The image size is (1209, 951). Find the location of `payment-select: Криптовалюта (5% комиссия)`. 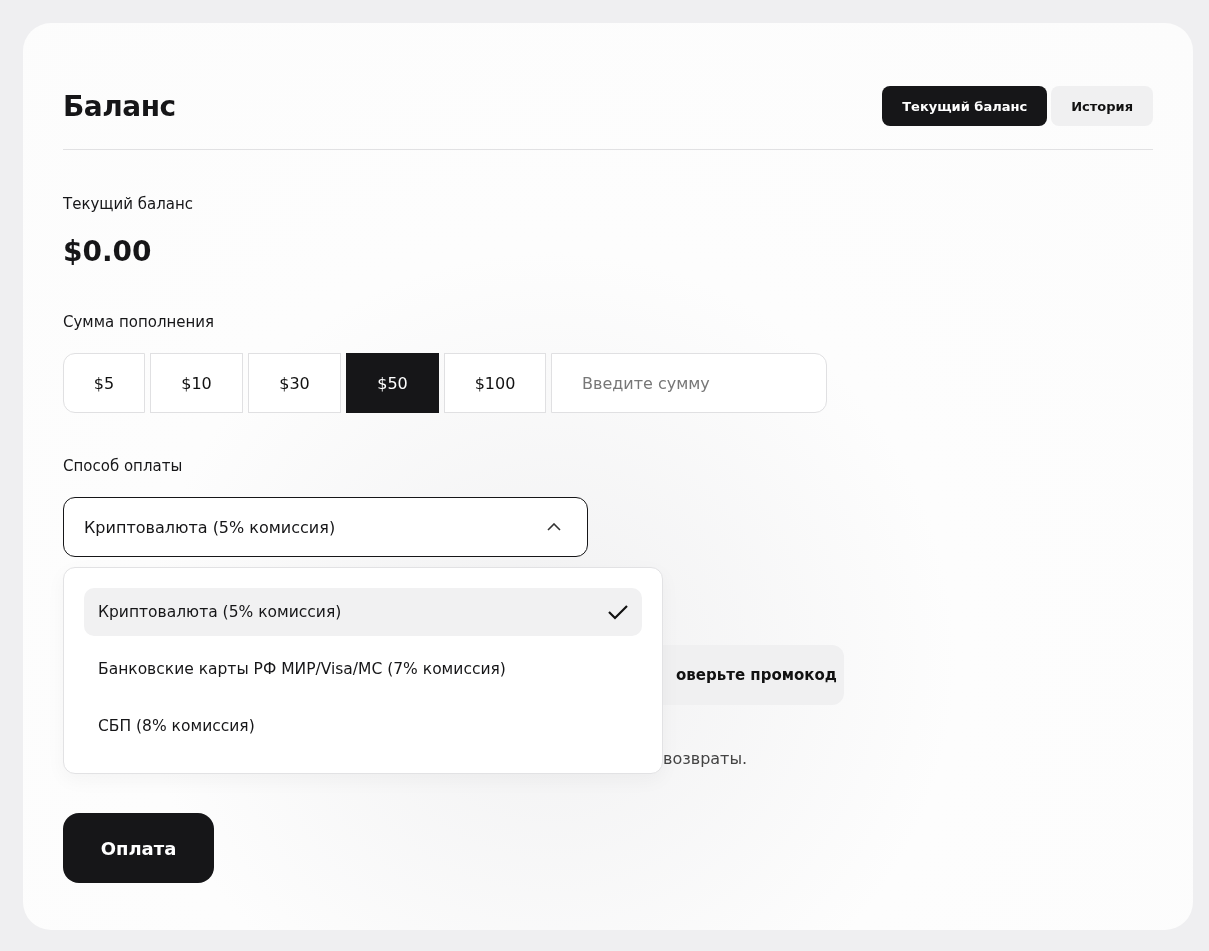

payment-select: Криптовалюта (5% комиссия) is located at coordinates (325, 527).